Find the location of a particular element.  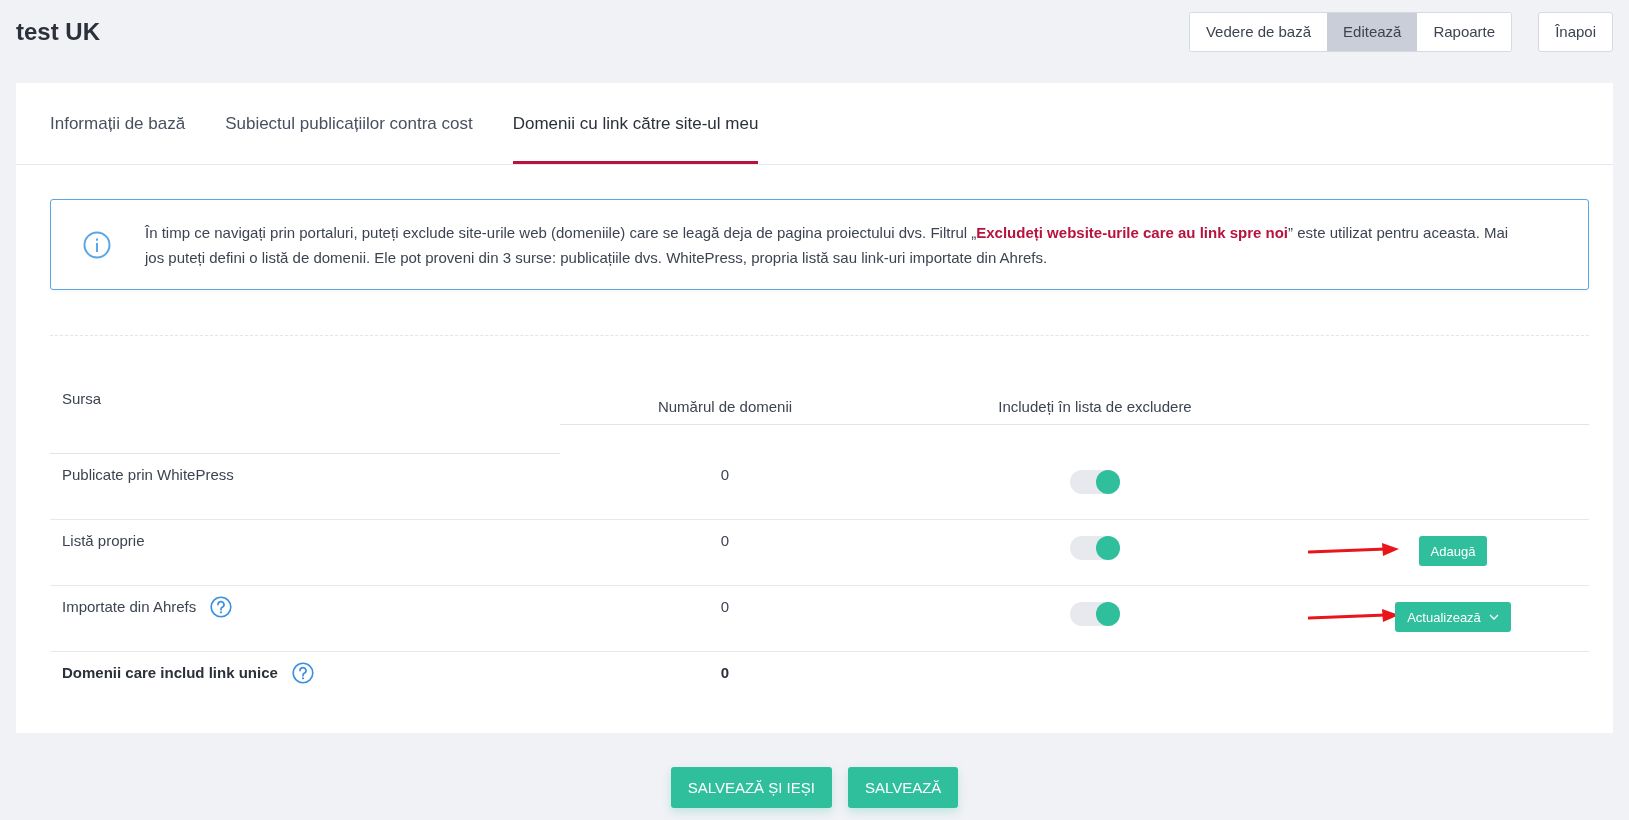

back-button: Înapoi is located at coordinates (1575, 31).